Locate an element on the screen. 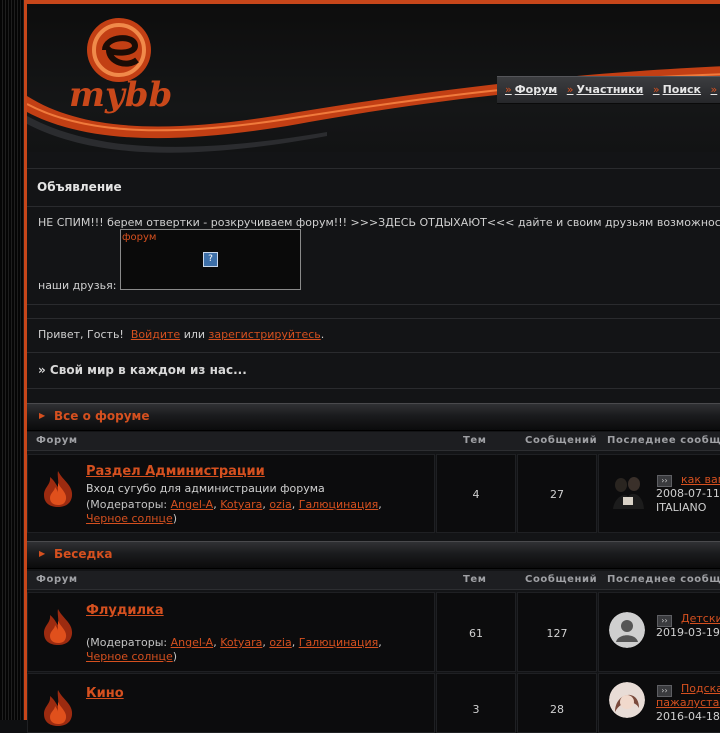 This screenshot has width=720, height=733. nav-members: » Участники is located at coordinates (605, 89).